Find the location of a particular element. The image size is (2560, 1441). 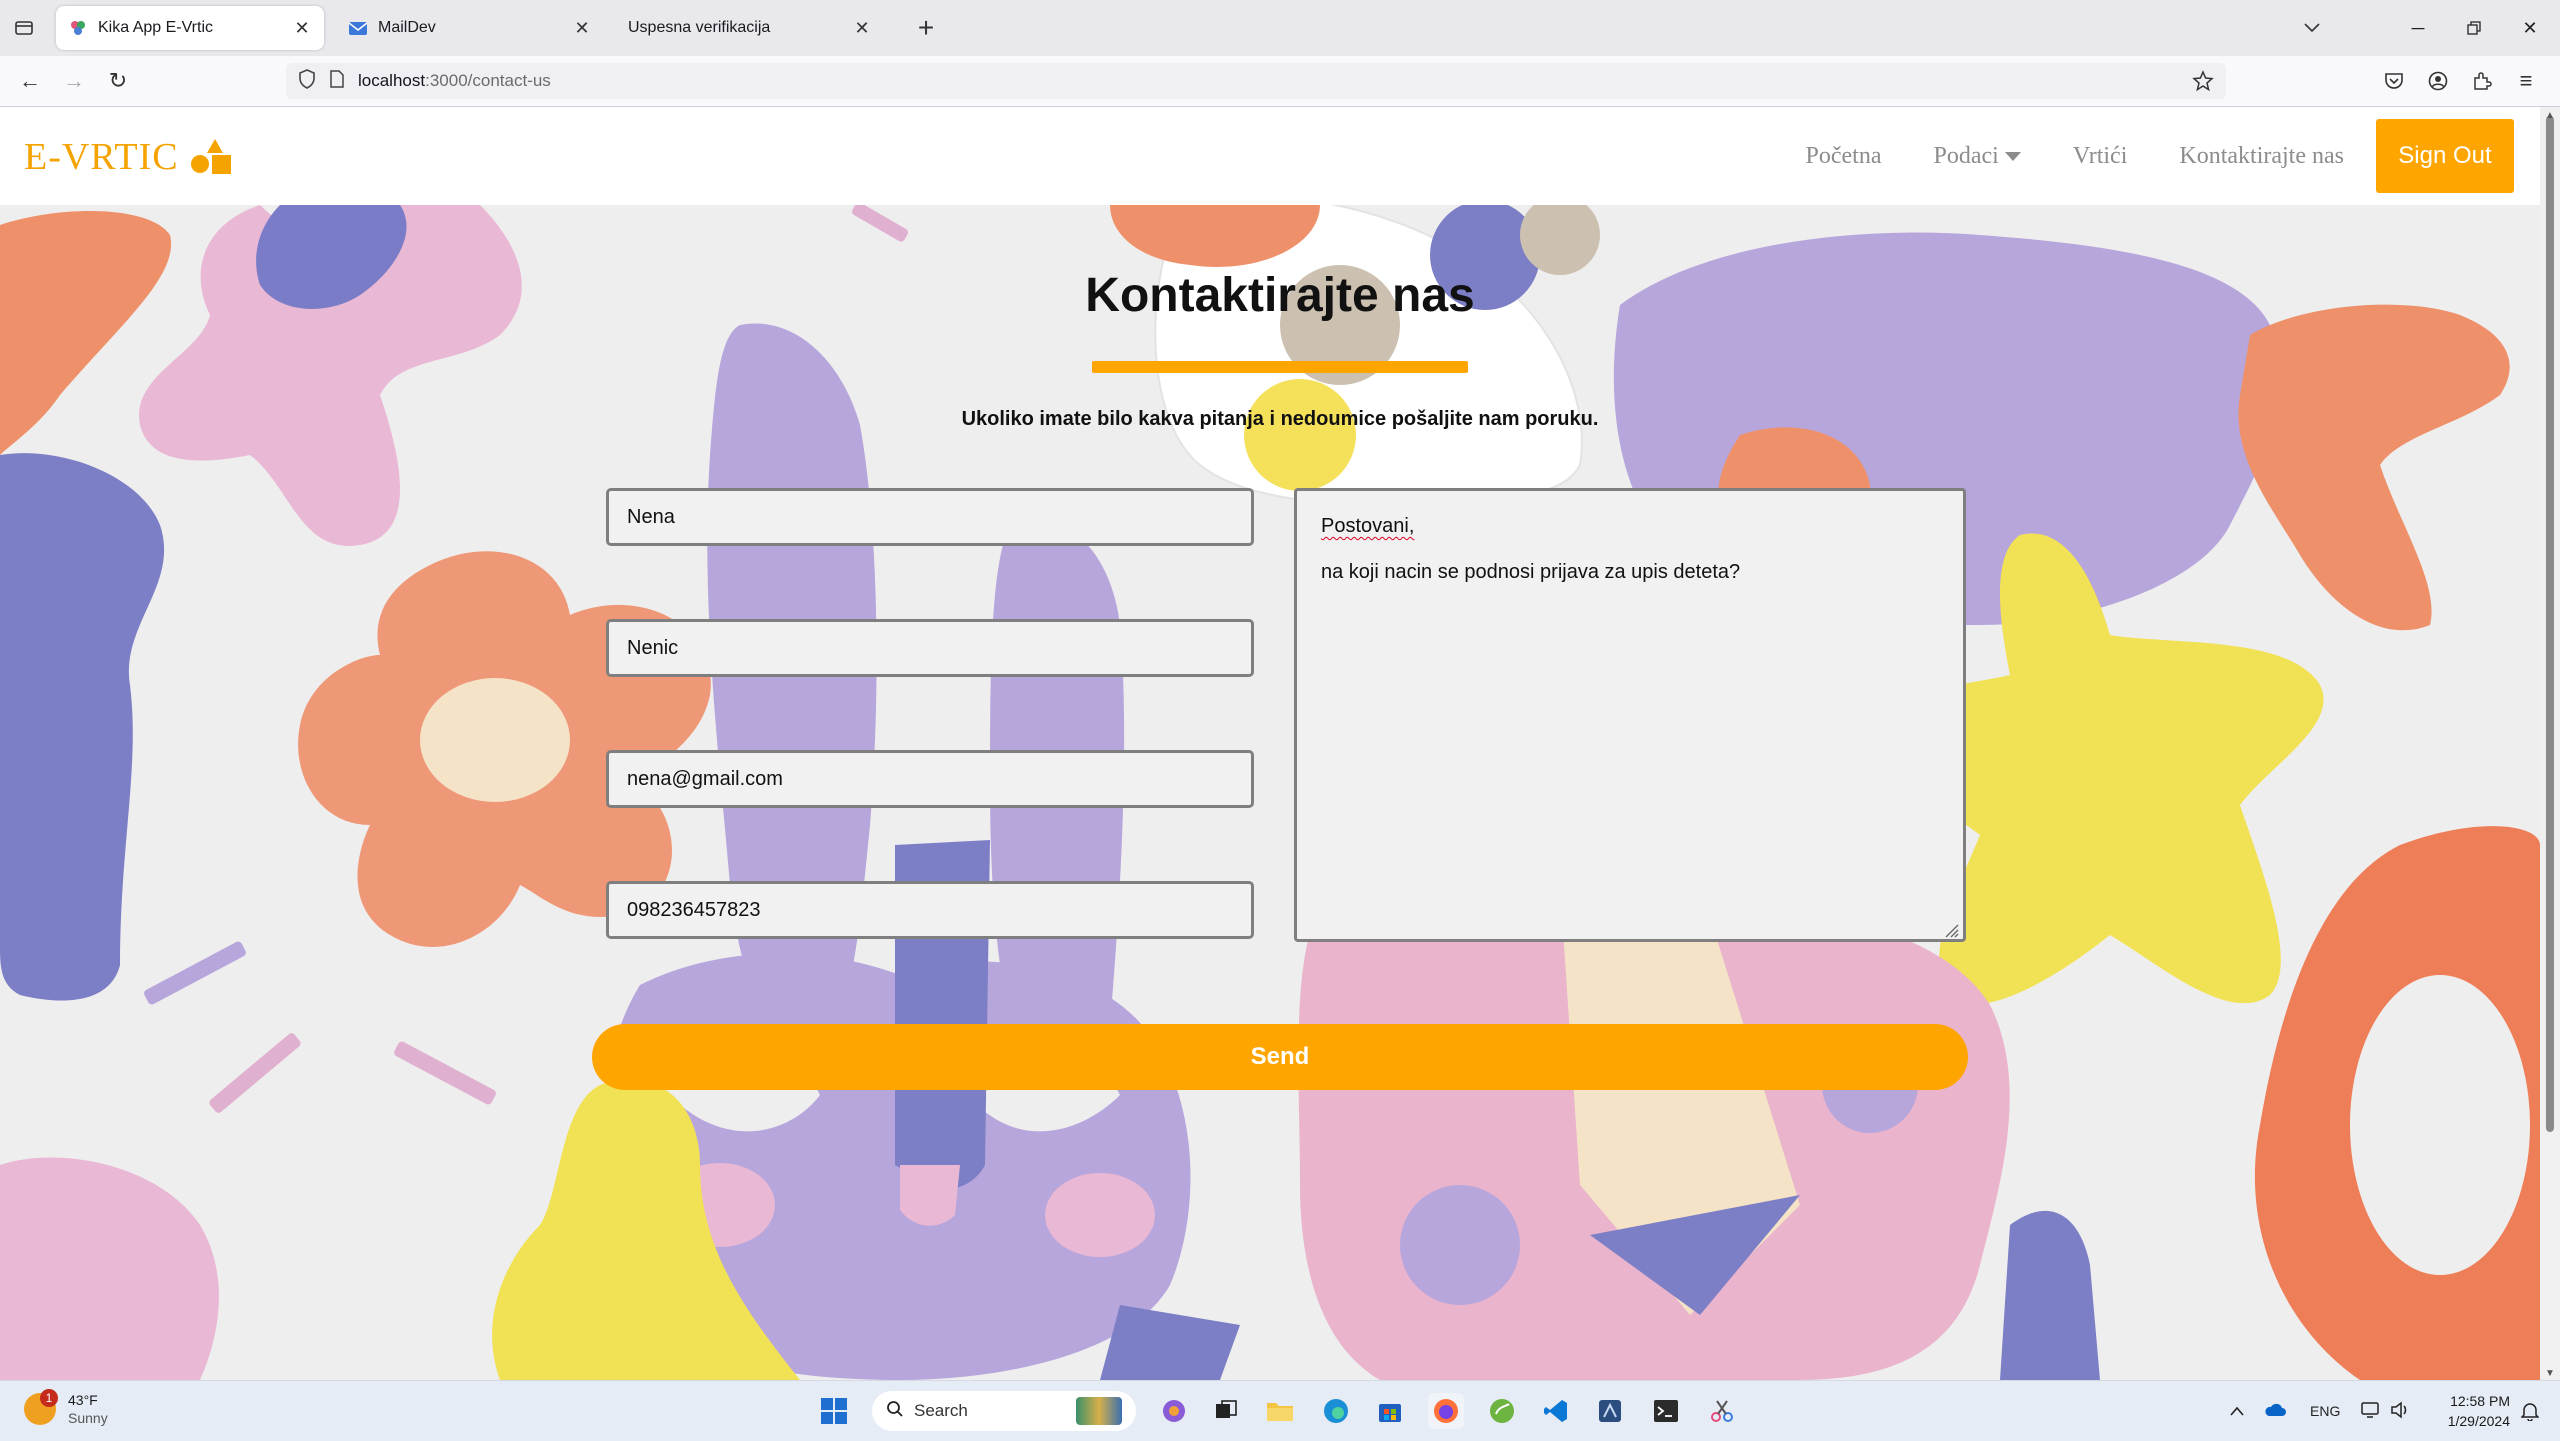

nav-data-label: Podaci is located at coordinates (1966, 155).